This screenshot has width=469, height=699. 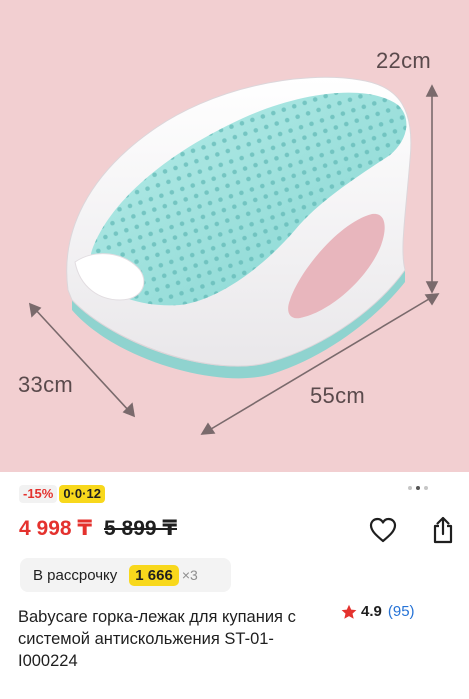 What do you see at coordinates (189, 575) in the screenshot?
I see `installment-multiplier: ×3` at bounding box center [189, 575].